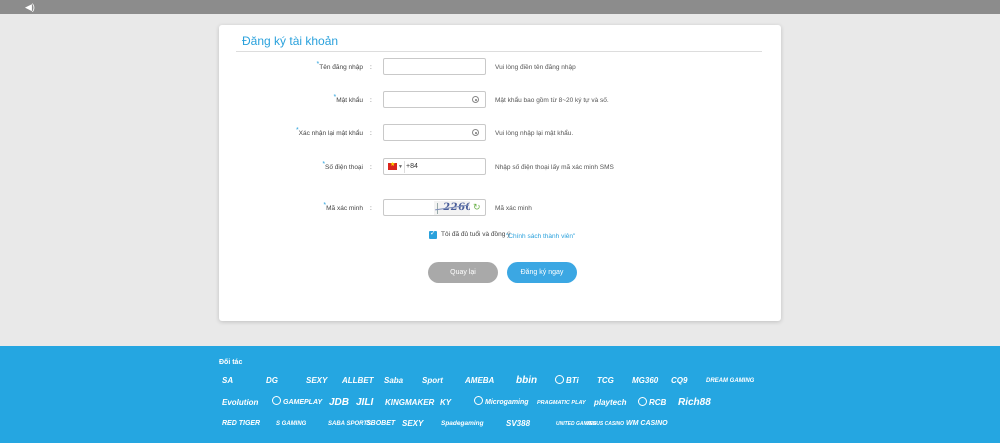 Image resolution: width=1000 pixels, height=443 pixels. Describe the element at coordinates (434, 99) in the screenshot. I see `password-input` at that location.